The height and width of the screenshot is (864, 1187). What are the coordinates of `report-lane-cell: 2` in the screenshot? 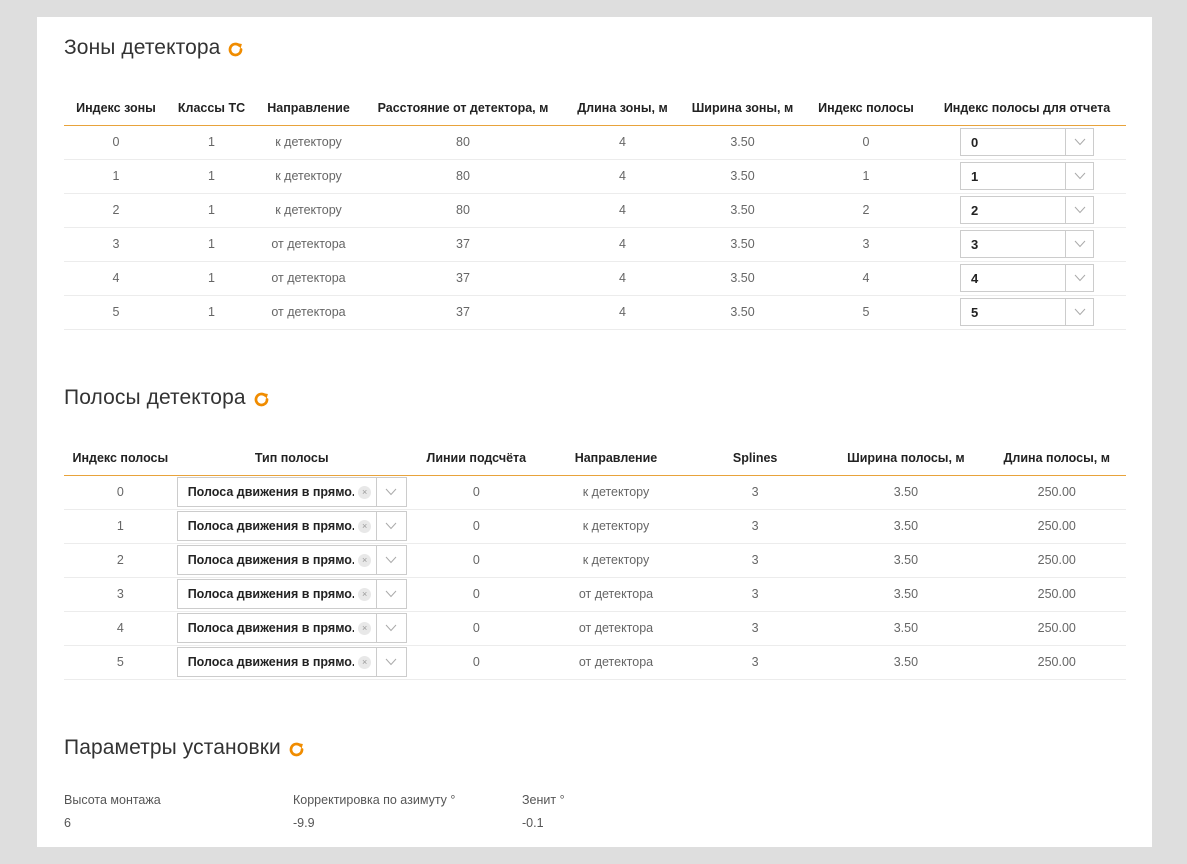 It's located at (1027, 210).